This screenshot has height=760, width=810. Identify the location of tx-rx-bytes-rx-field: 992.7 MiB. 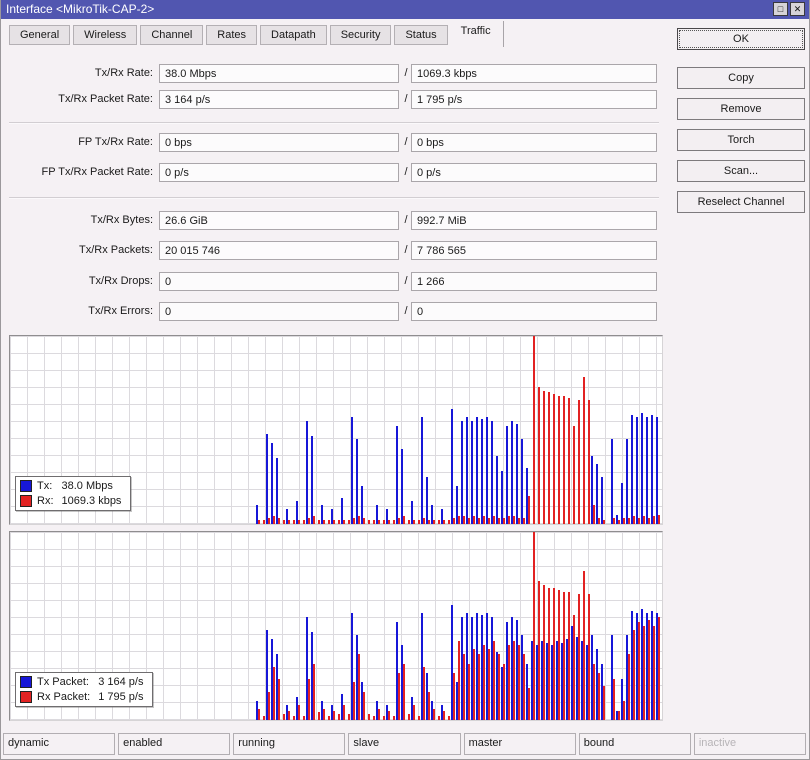
(534, 220).